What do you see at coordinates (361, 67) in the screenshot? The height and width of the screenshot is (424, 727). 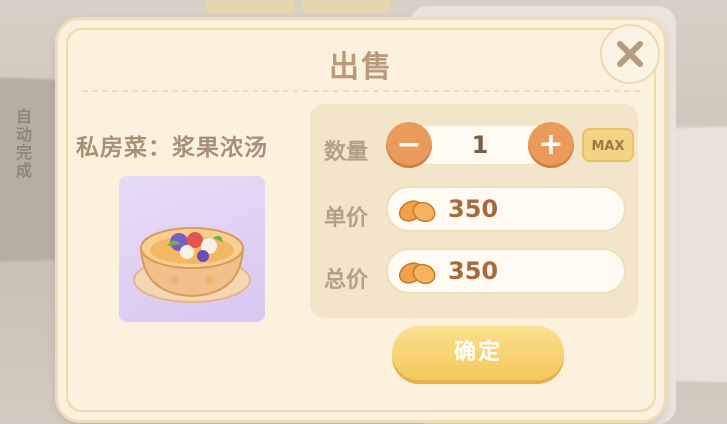 I see `dialog-title: 出售` at bounding box center [361, 67].